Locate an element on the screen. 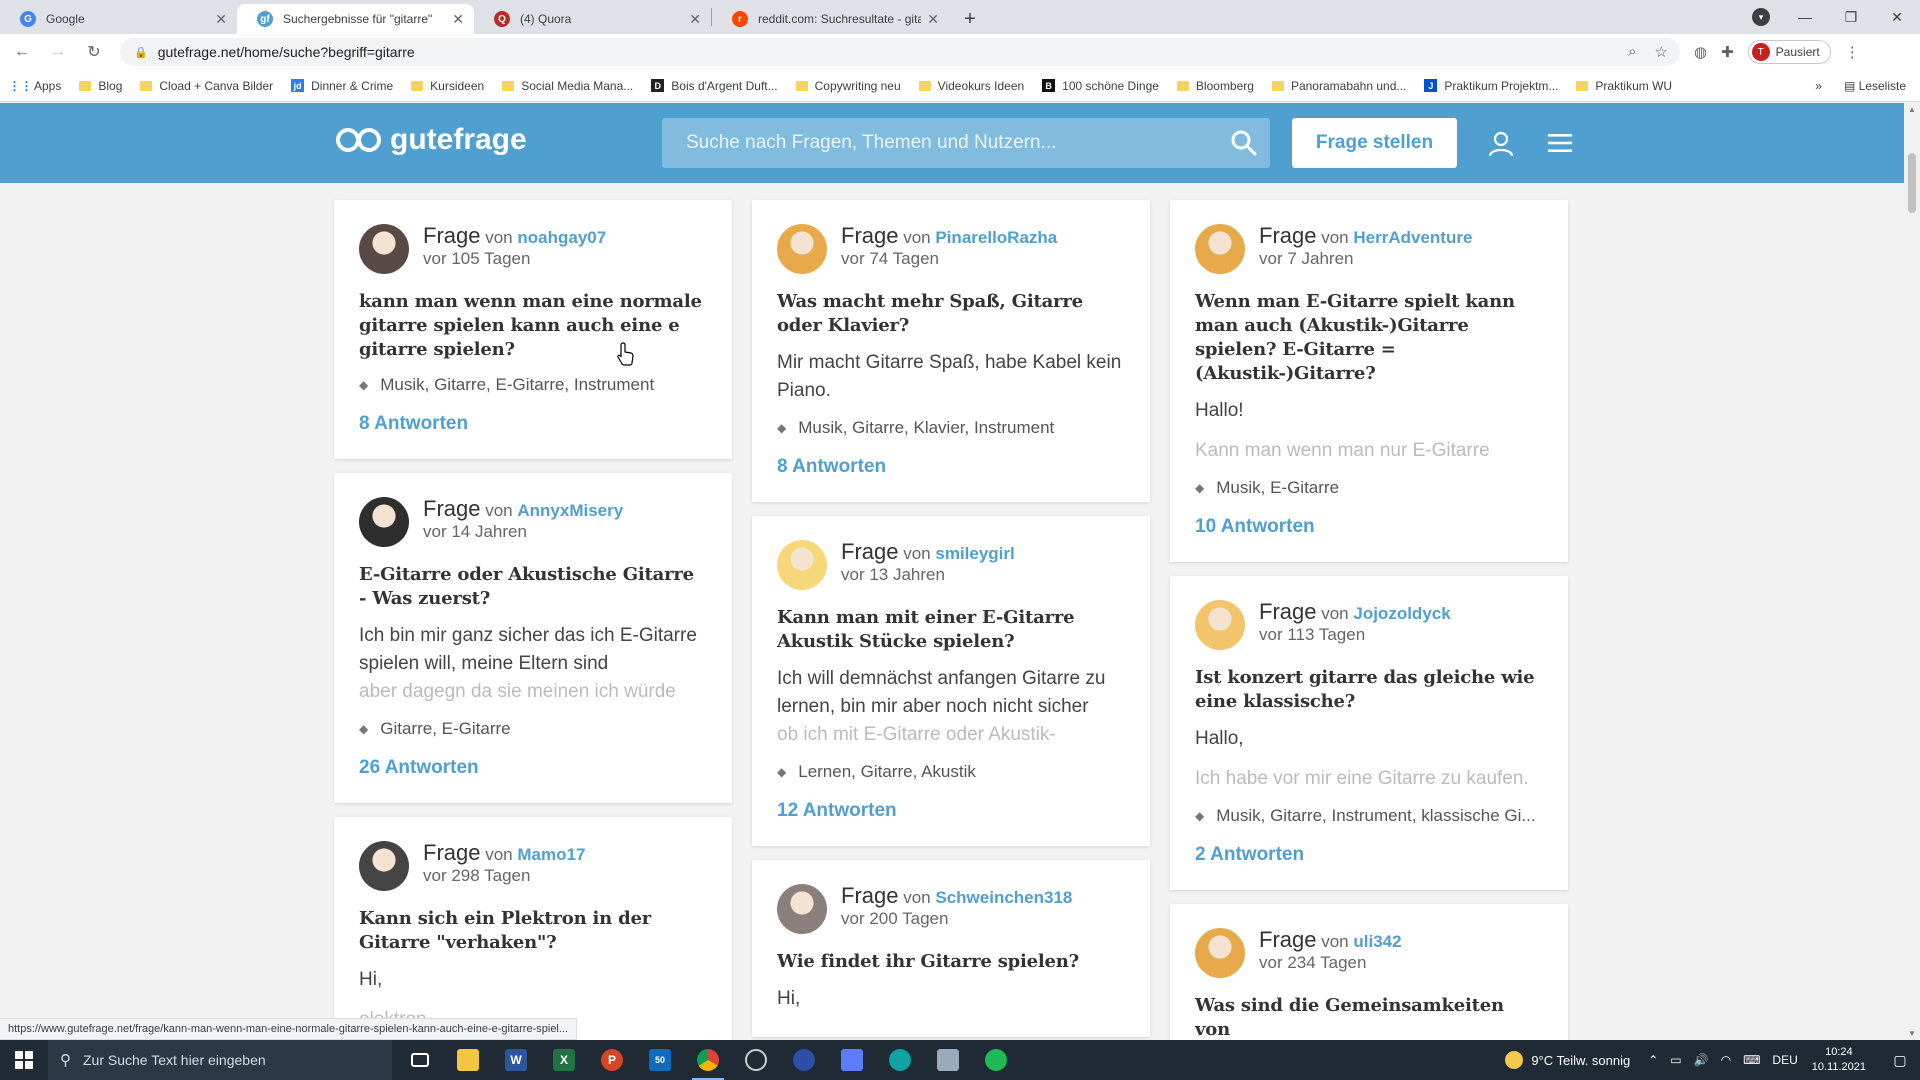  mail-icon: 50 is located at coordinates (660, 1060).